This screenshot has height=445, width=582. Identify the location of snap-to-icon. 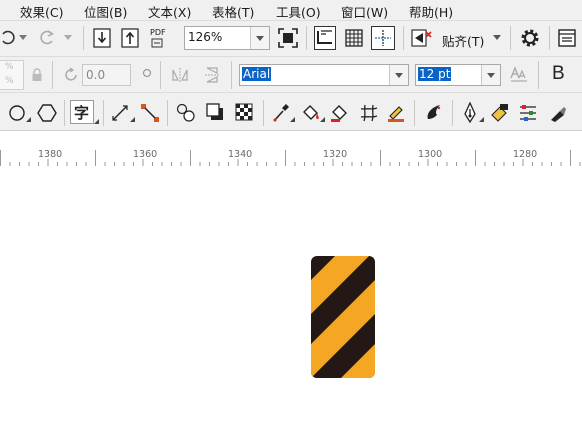
(422, 38).